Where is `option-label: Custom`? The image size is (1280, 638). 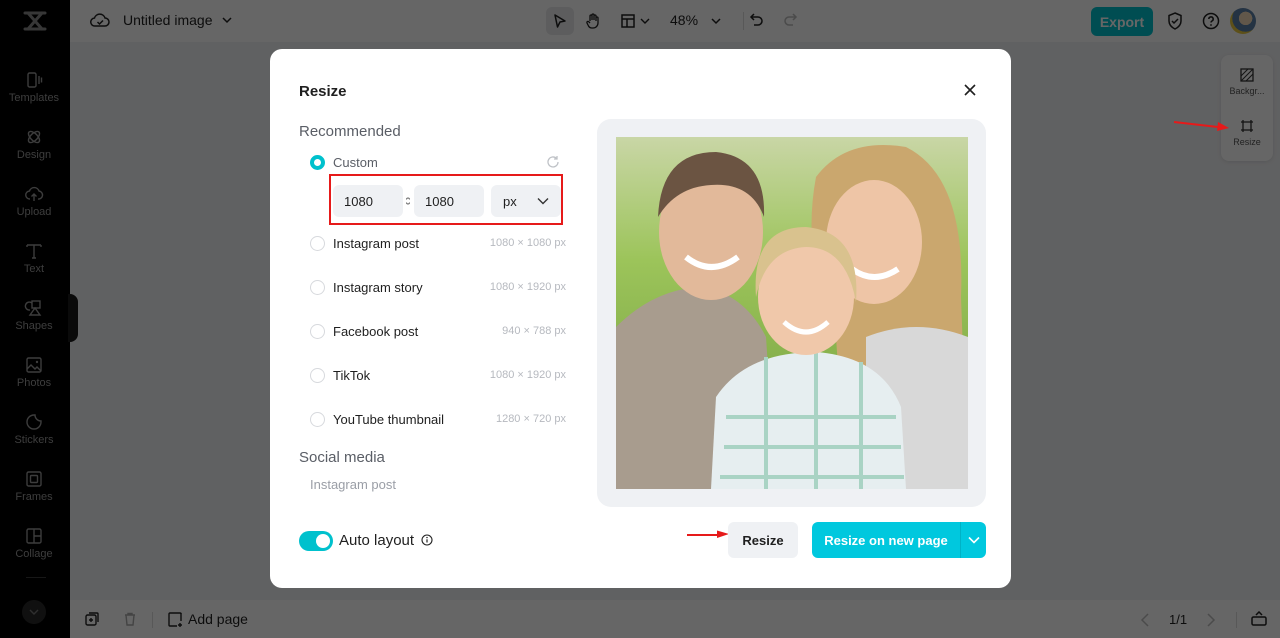 option-label: Custom is located at coordinates (355, 162).